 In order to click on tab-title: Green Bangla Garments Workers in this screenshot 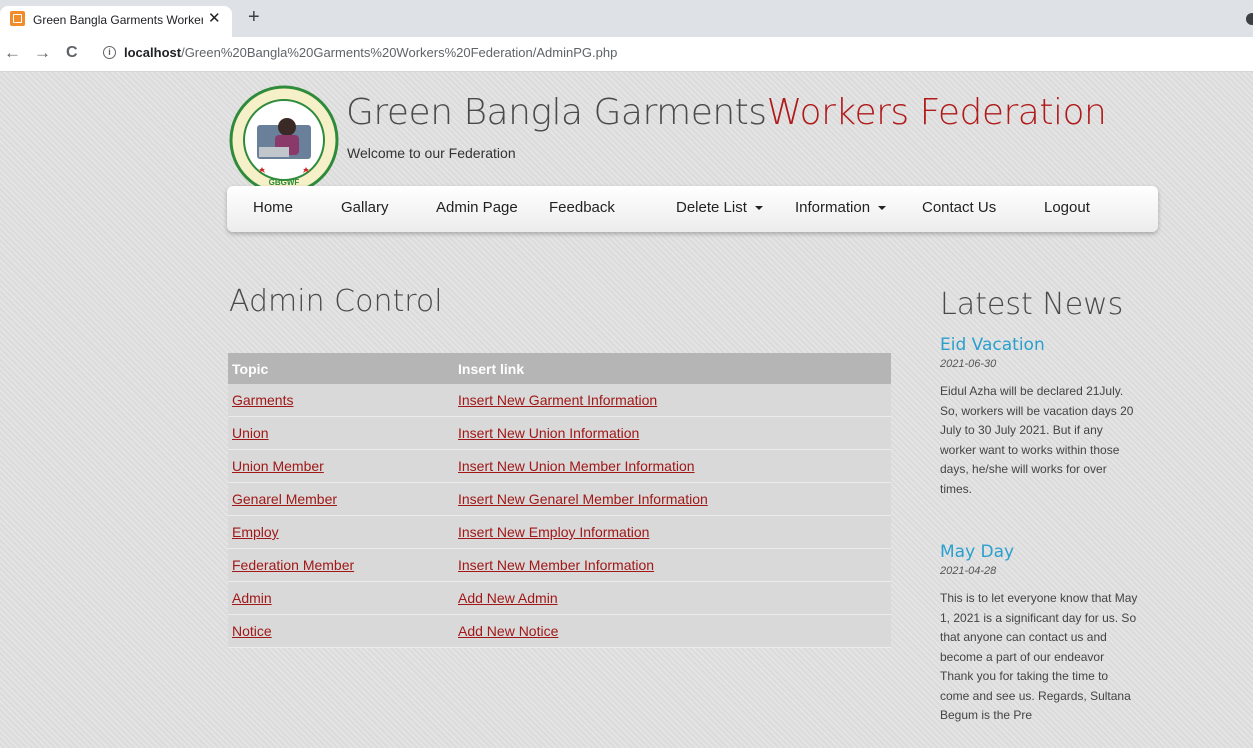, I will do `click(118, 20)`.